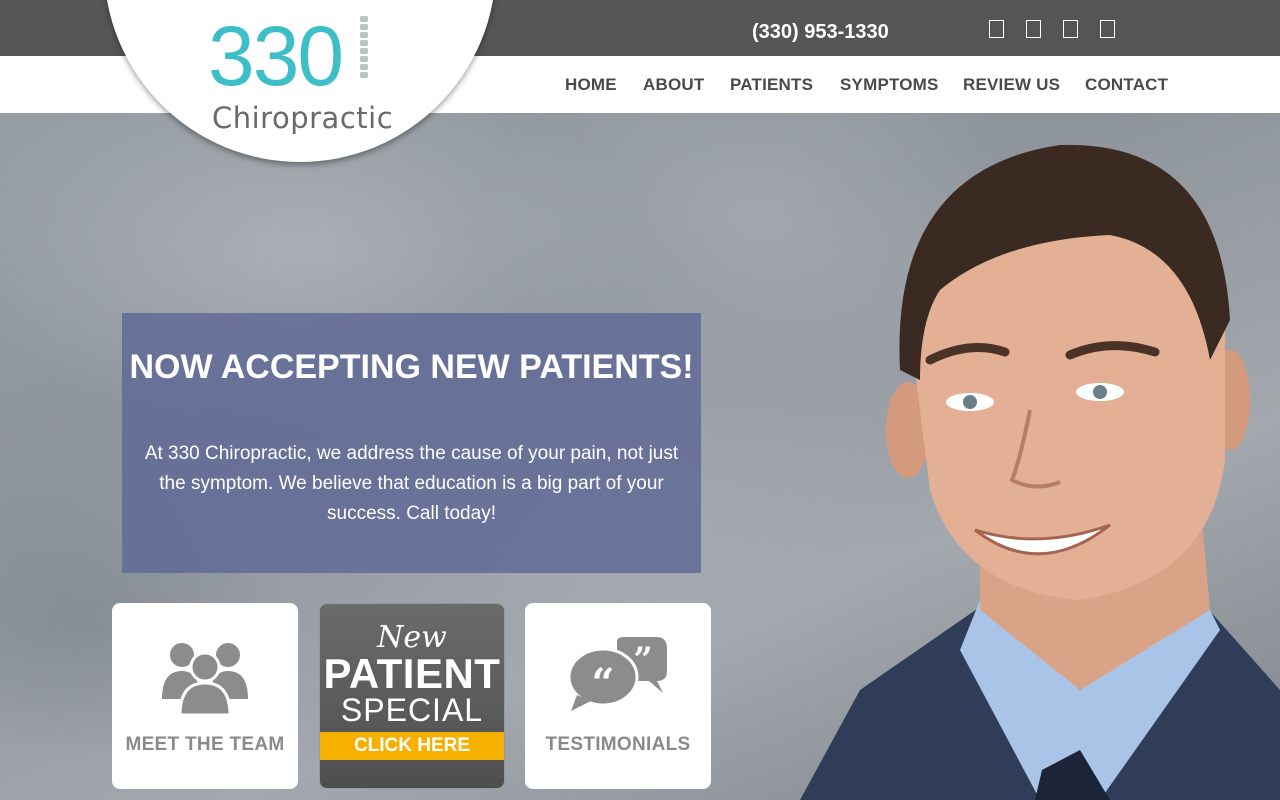  Describe the element at coordinates (673, 85) in the screenshot. I see `nav-about: ABOUT` at that location.